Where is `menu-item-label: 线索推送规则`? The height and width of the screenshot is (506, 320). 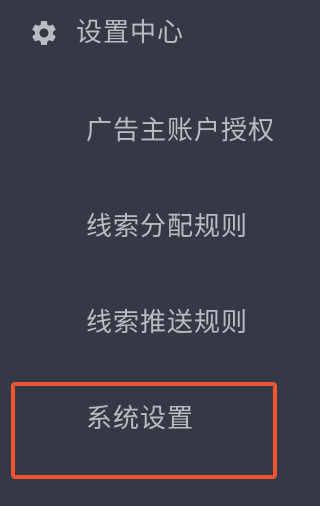 menu-item-label: 线索推送规则 is located at coordinates (167, 323).